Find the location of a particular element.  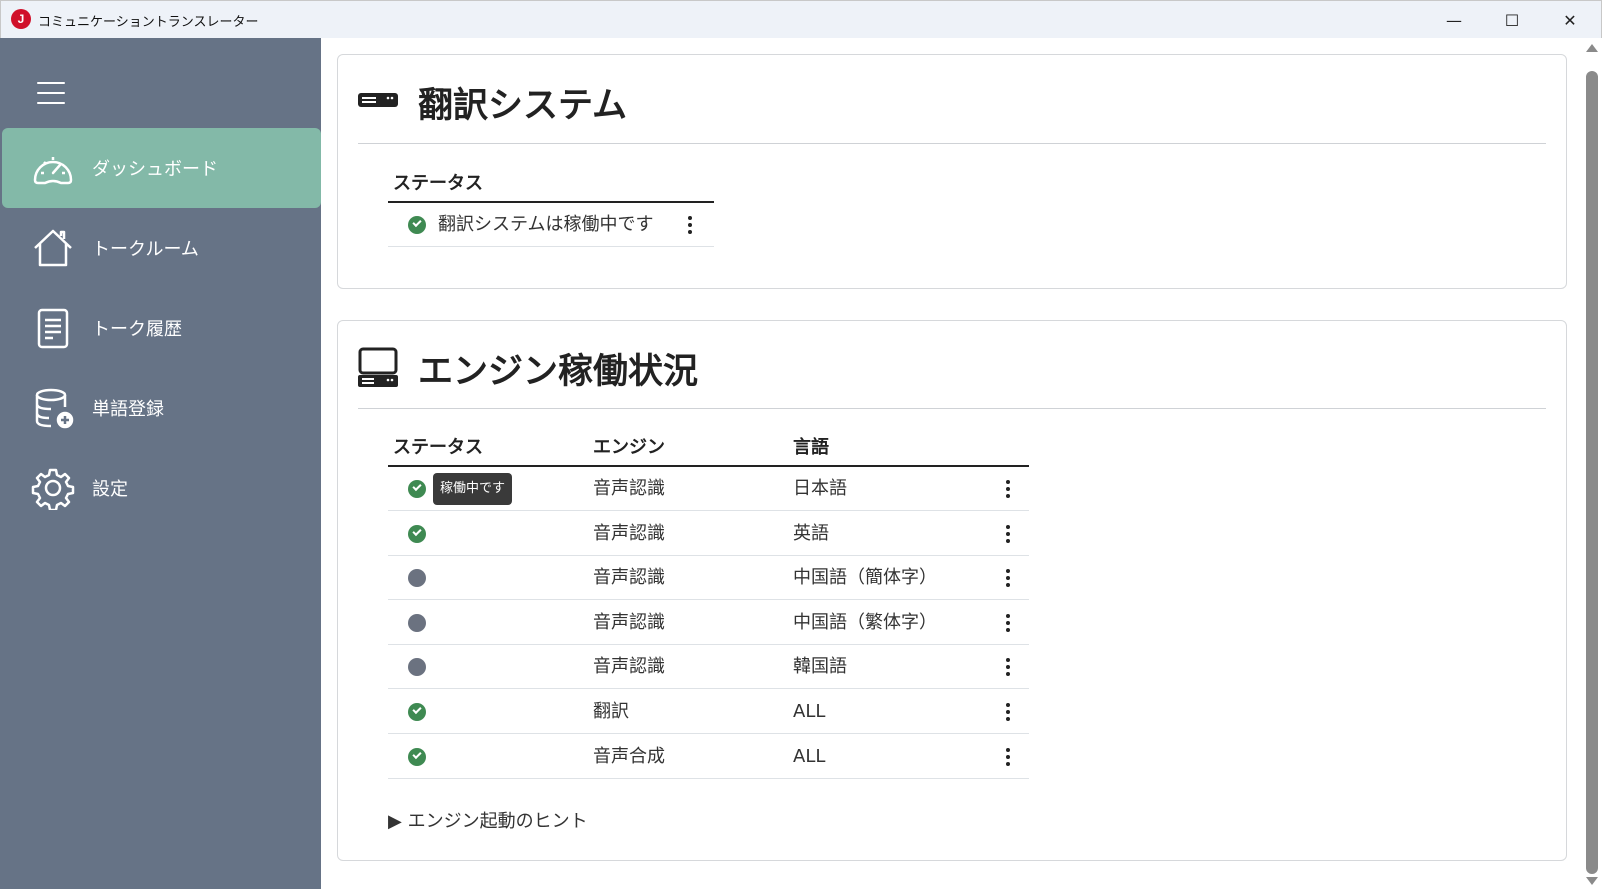

engine-start-hint-toggle: ▶ エンジン起動のヒント is located at coordinates (488, 820).